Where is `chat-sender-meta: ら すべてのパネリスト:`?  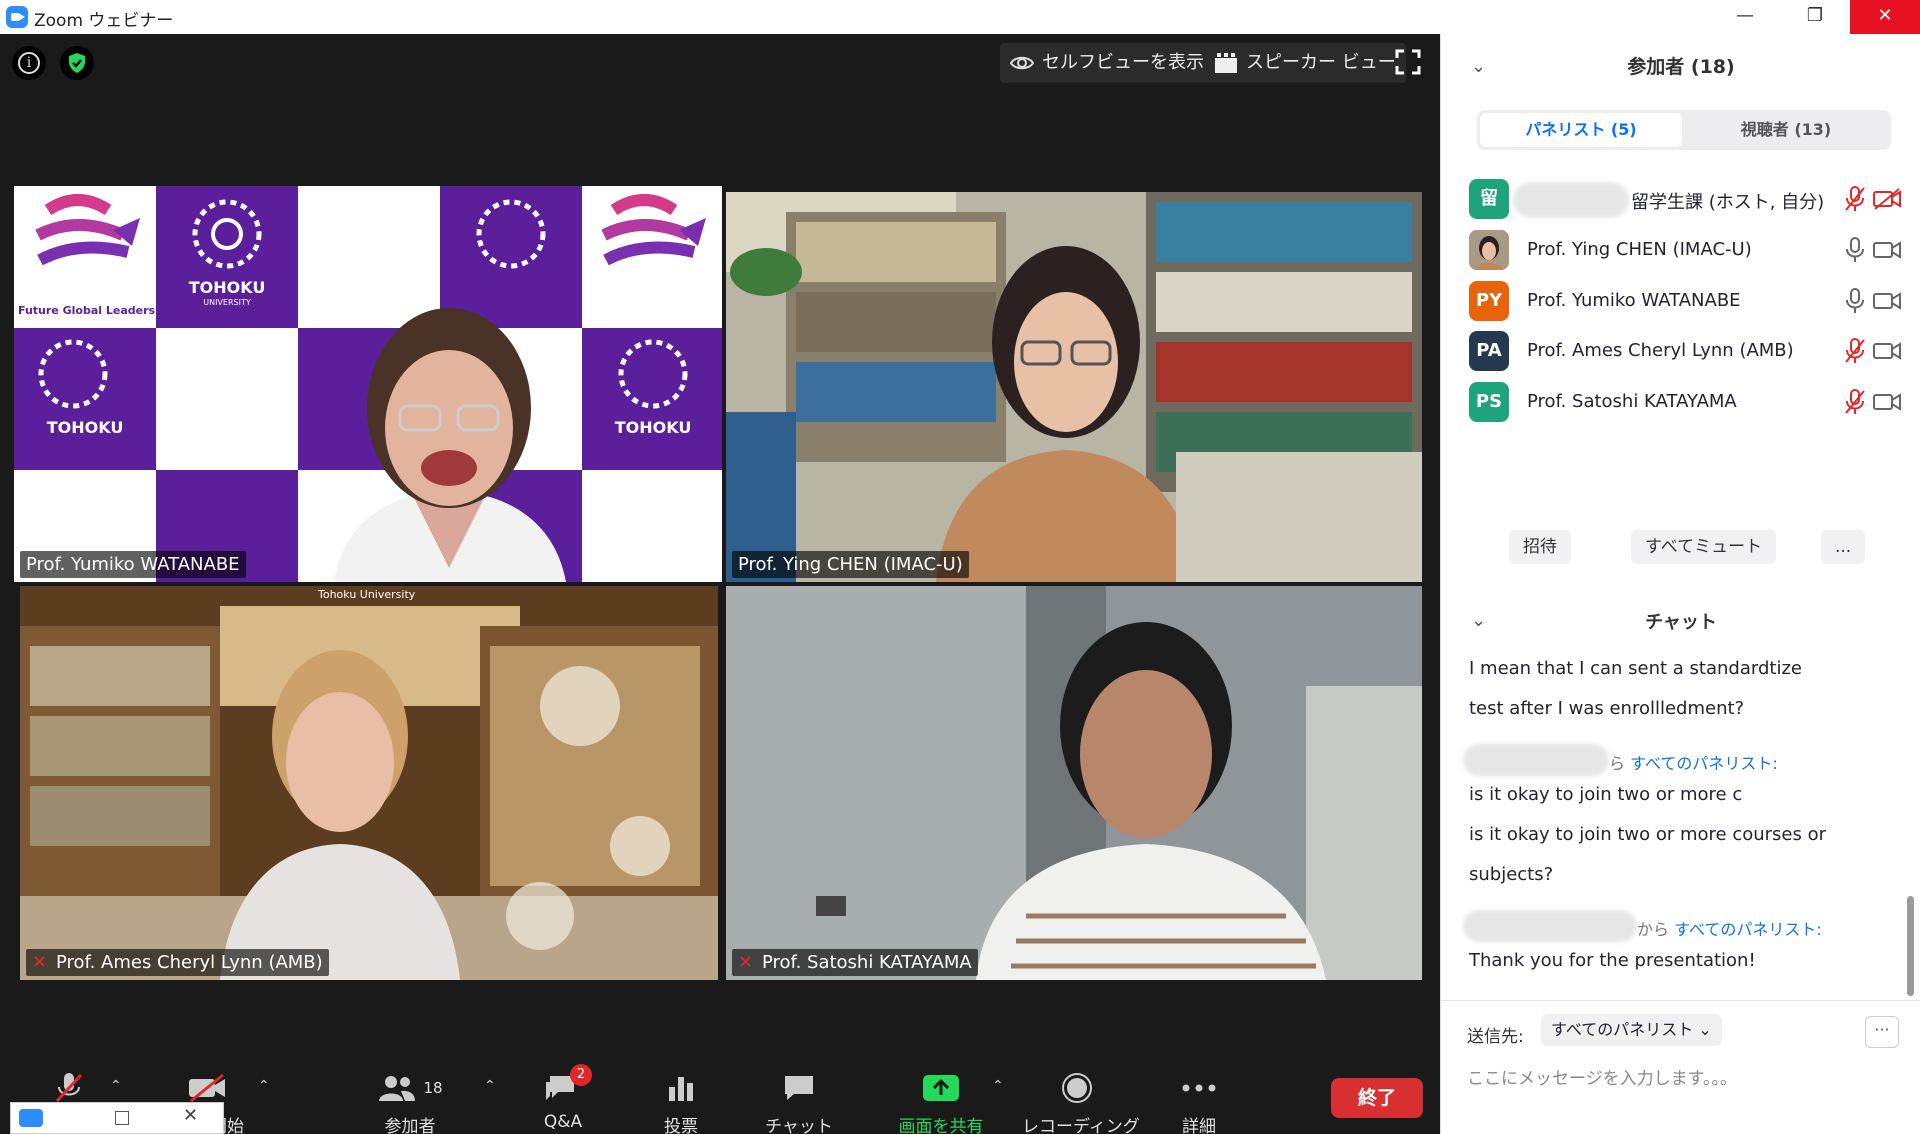
chat-sender-meta: ら すべてのパネリスト: is located at coordinates (1693, 763).